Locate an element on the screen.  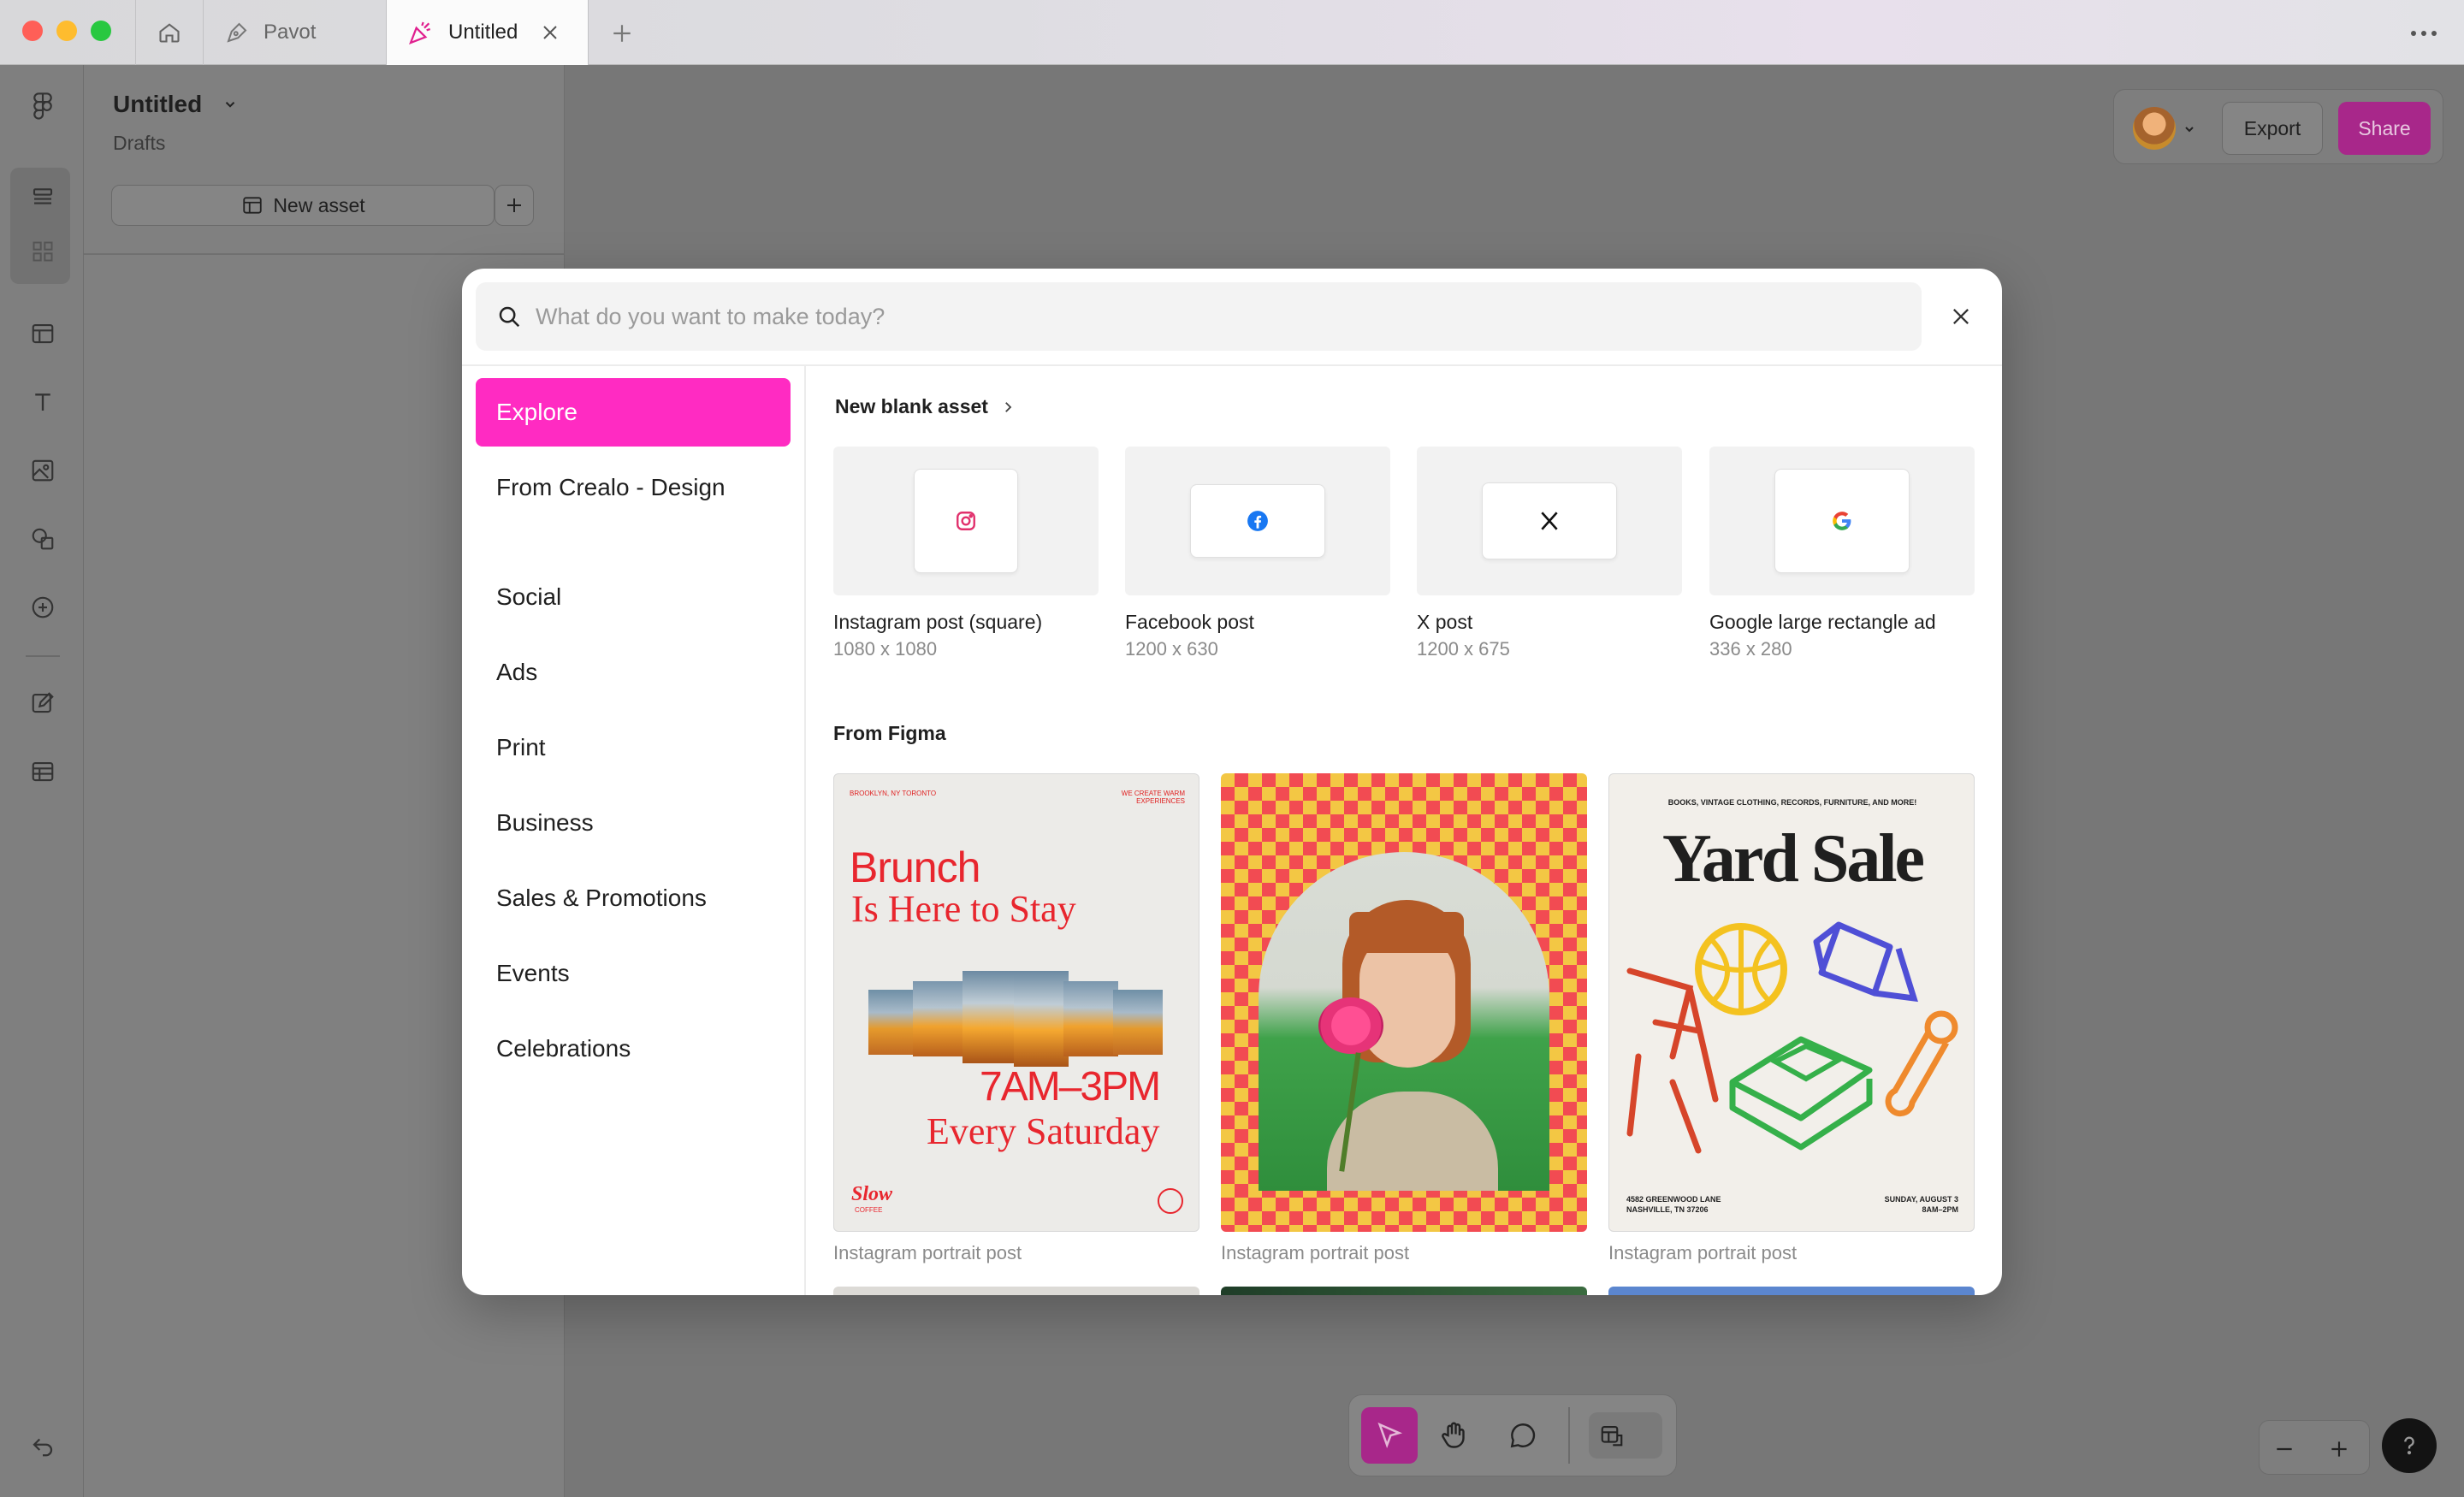
poster-small-text: BROOKLYN, NY TORONTO is located at coordinates (893, 793).